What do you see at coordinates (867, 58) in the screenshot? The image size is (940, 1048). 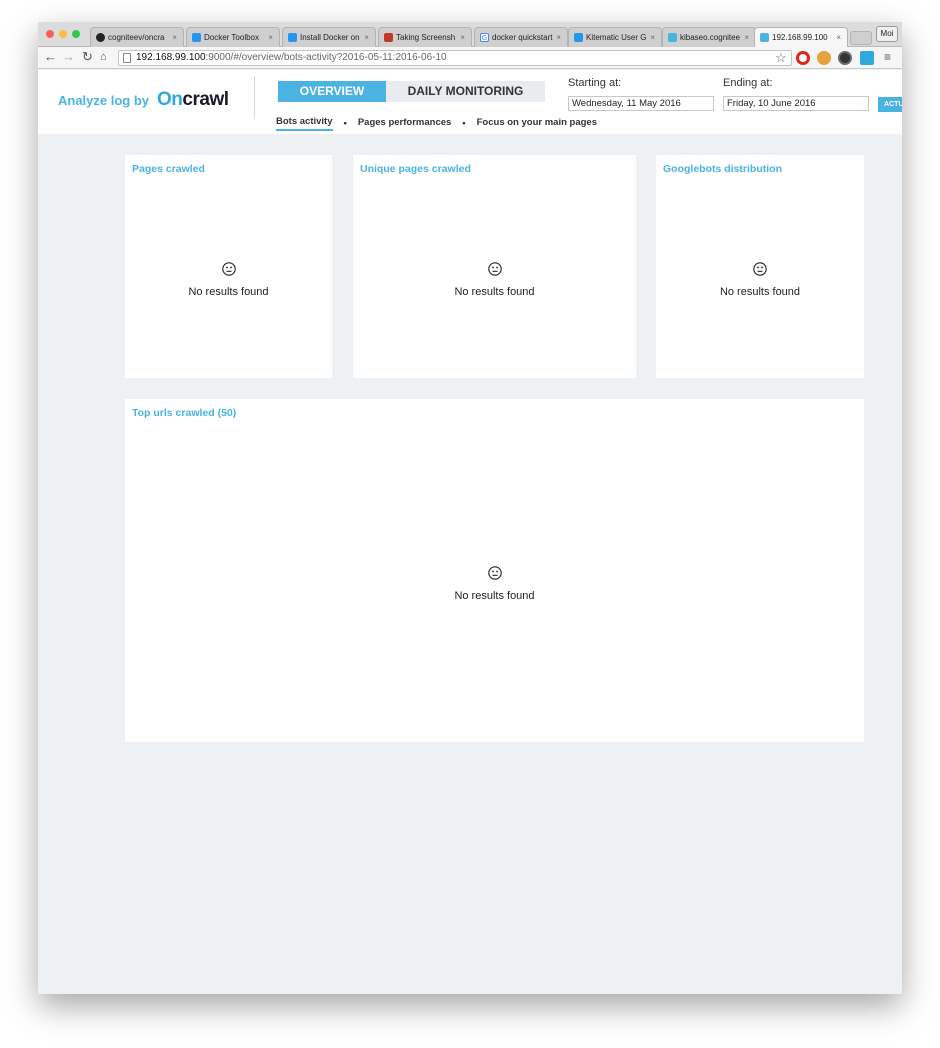 I see `oncrawl-extension-icon` at bounding box center [867, 58].